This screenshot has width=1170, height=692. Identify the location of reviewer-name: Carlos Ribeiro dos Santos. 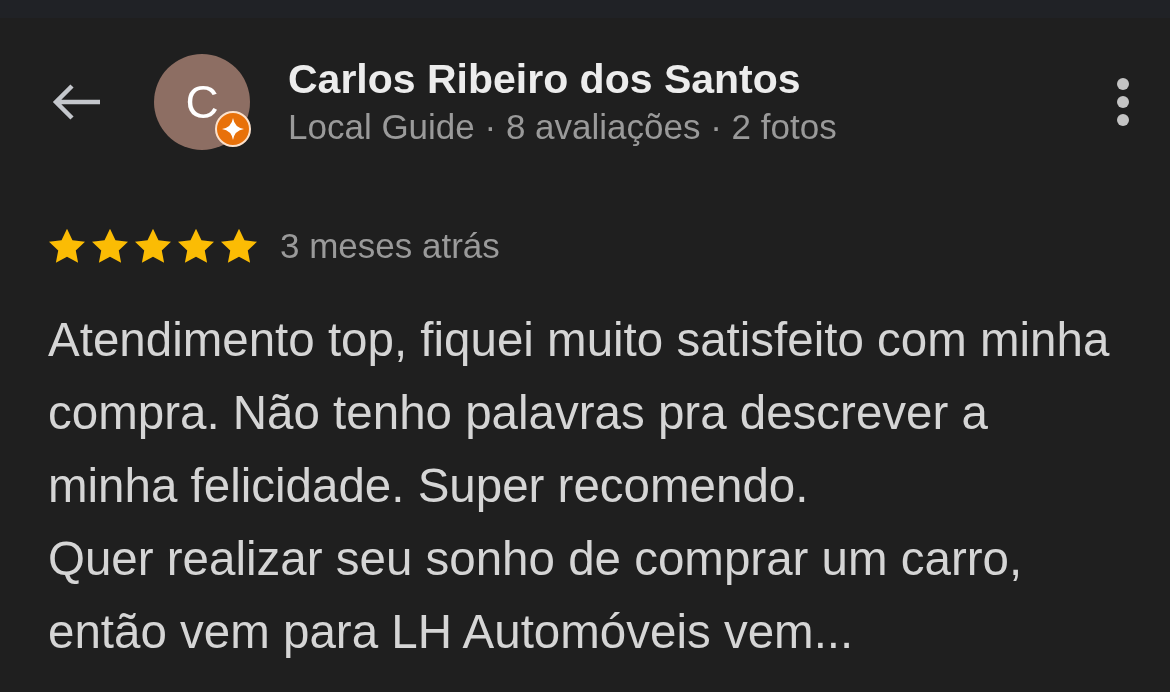
(545, 79).